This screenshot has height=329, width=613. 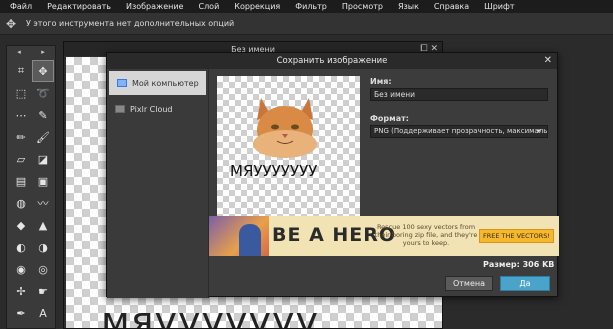 What do you see at coordinates (525, 283) in the screenshot?
I see `ok-button: Да` at bounding box center [525, 283].